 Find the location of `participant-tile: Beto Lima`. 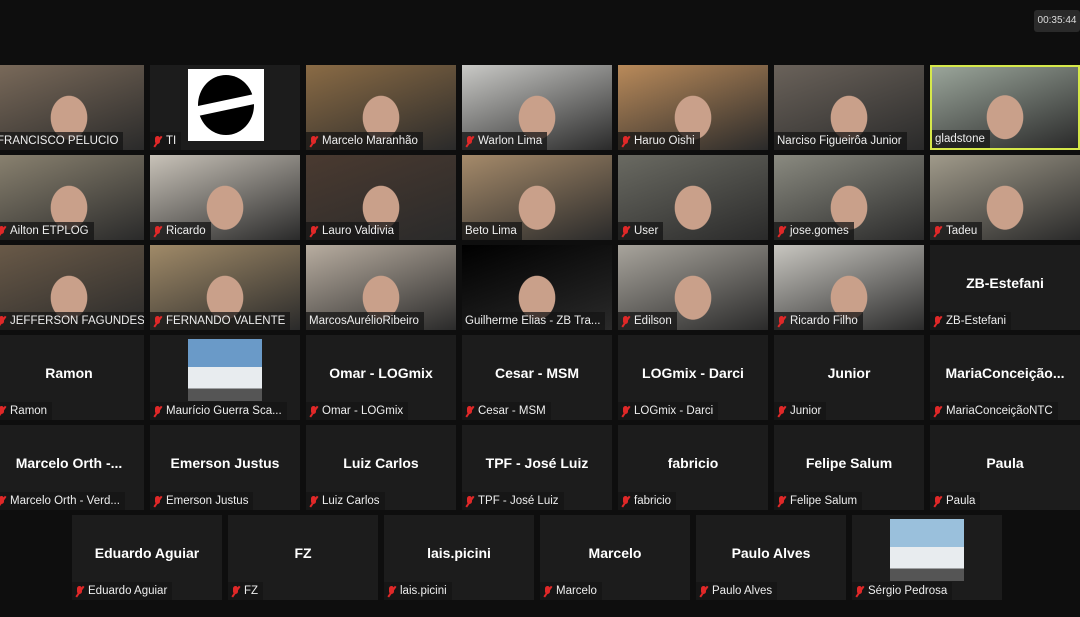

participant-tile: Beto Lima is located at coordinates (537, 197).